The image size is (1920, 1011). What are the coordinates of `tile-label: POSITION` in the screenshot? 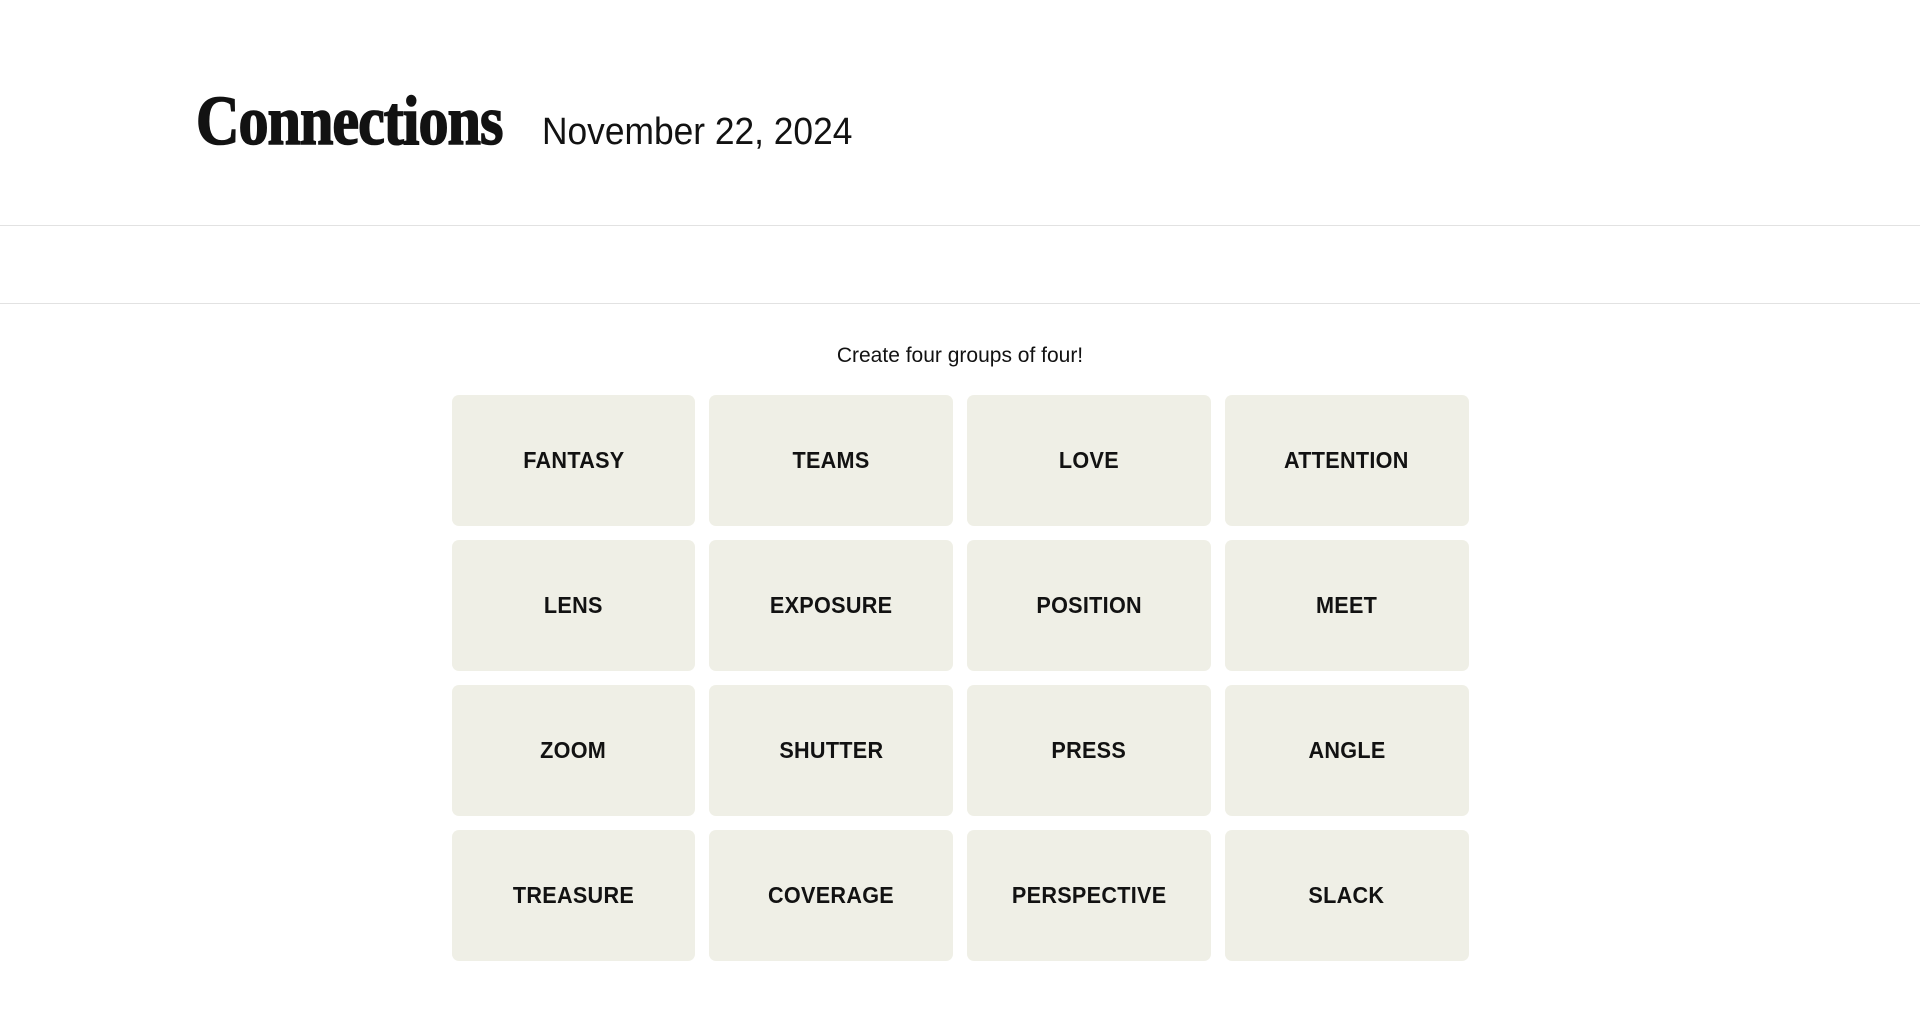 It's located at (1089, 605).